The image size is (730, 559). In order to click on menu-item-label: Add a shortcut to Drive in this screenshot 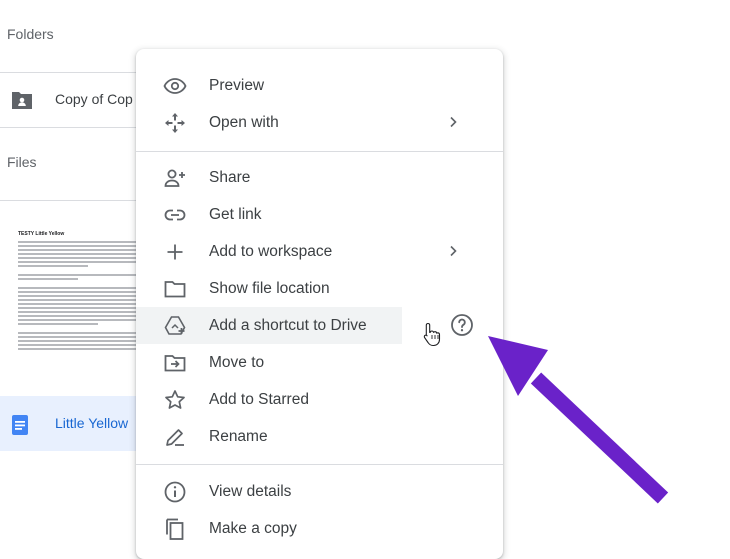, I will do `click(288, 325)`.